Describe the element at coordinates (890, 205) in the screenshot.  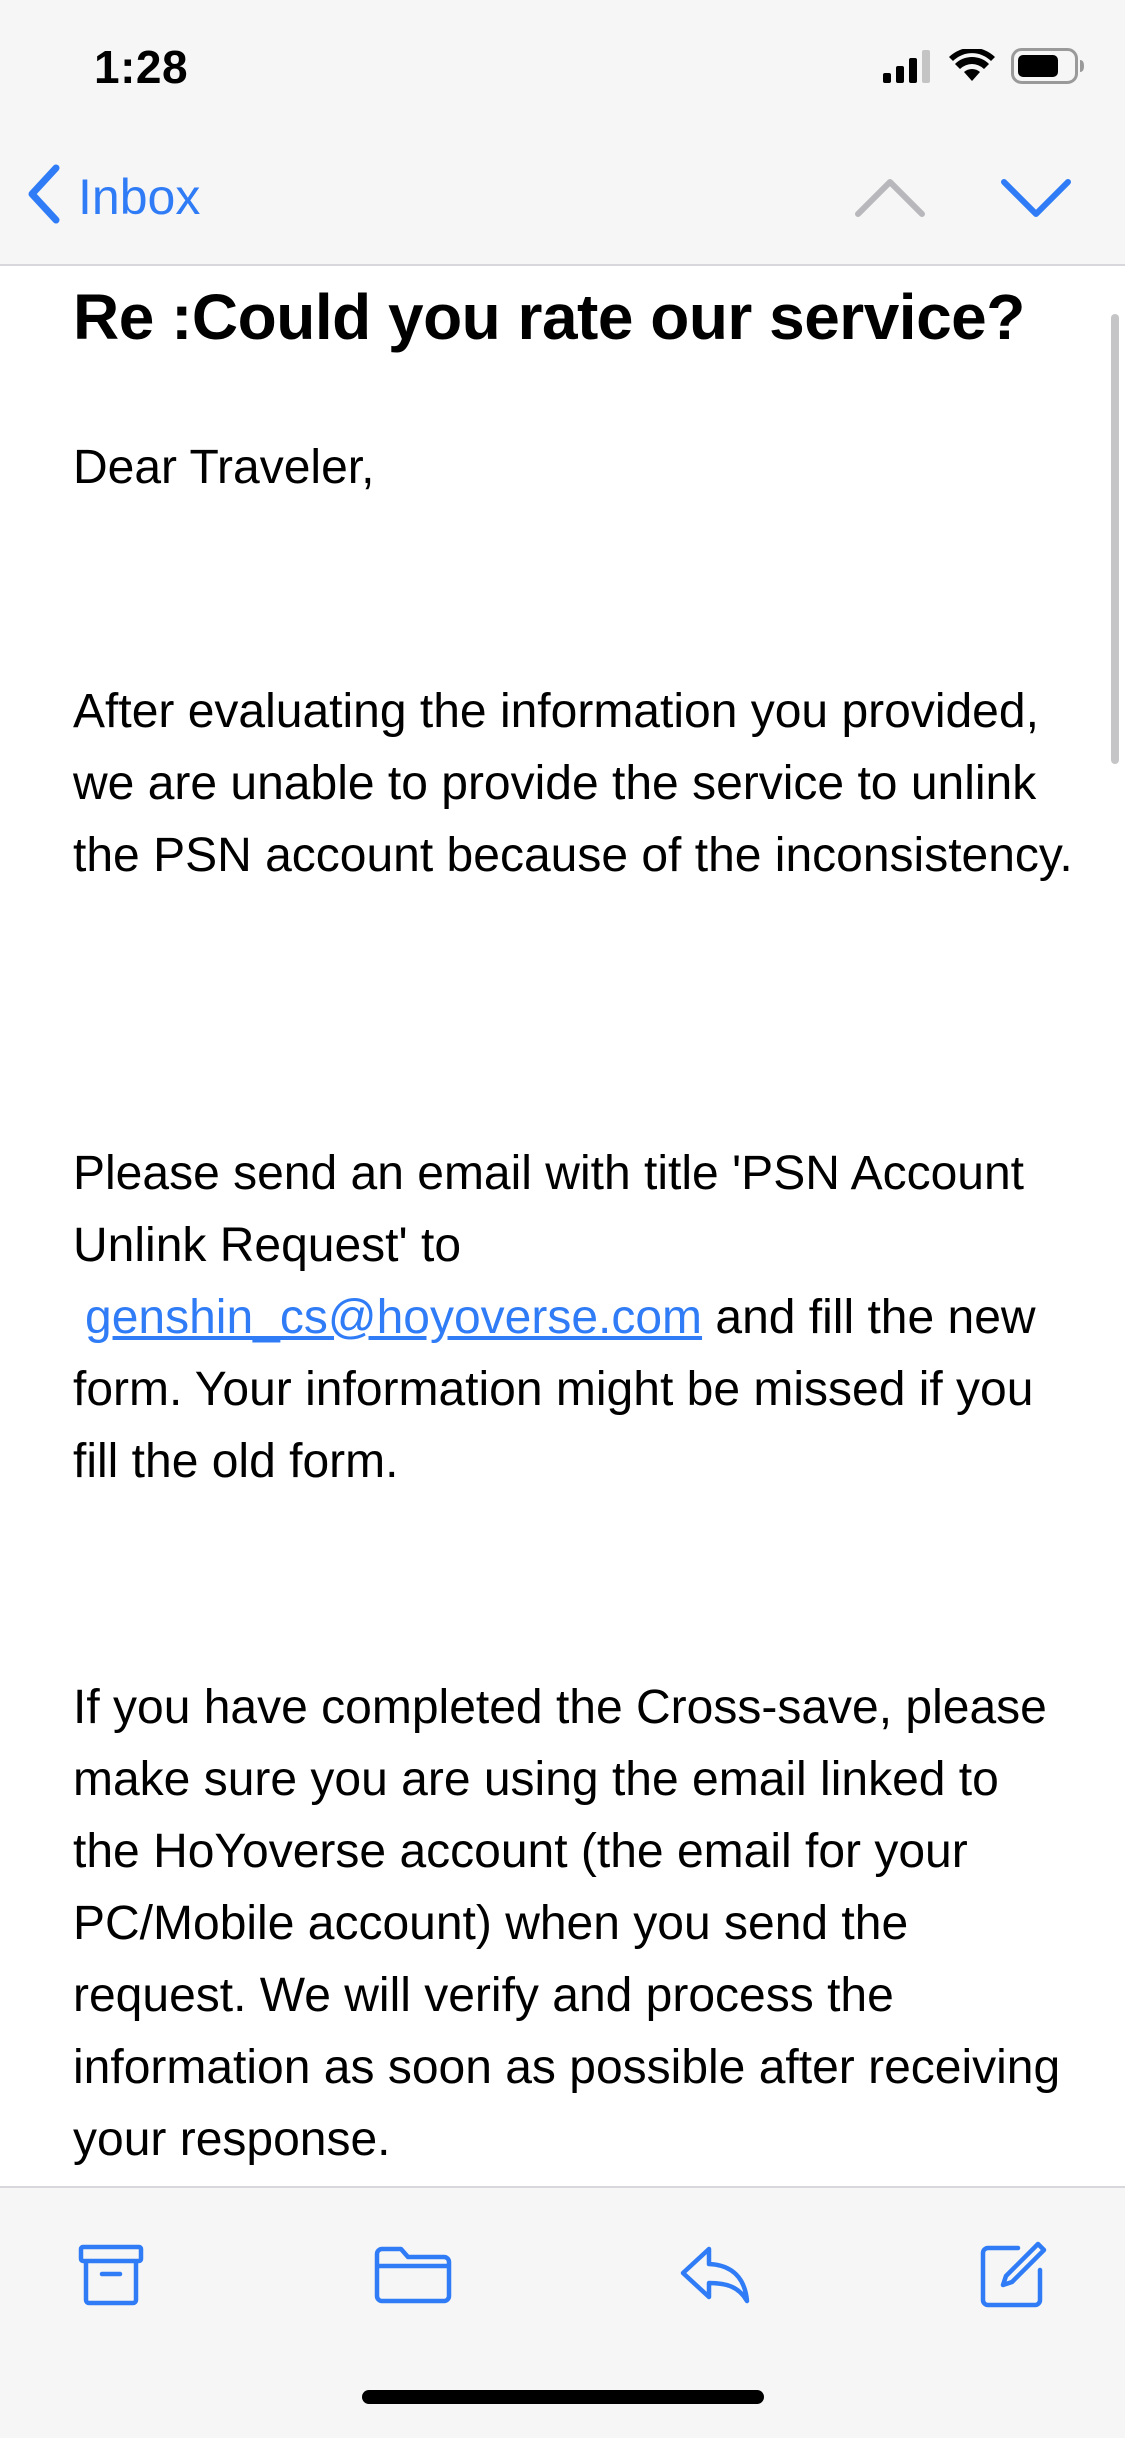
I see `chevron-up-icon` at that location.